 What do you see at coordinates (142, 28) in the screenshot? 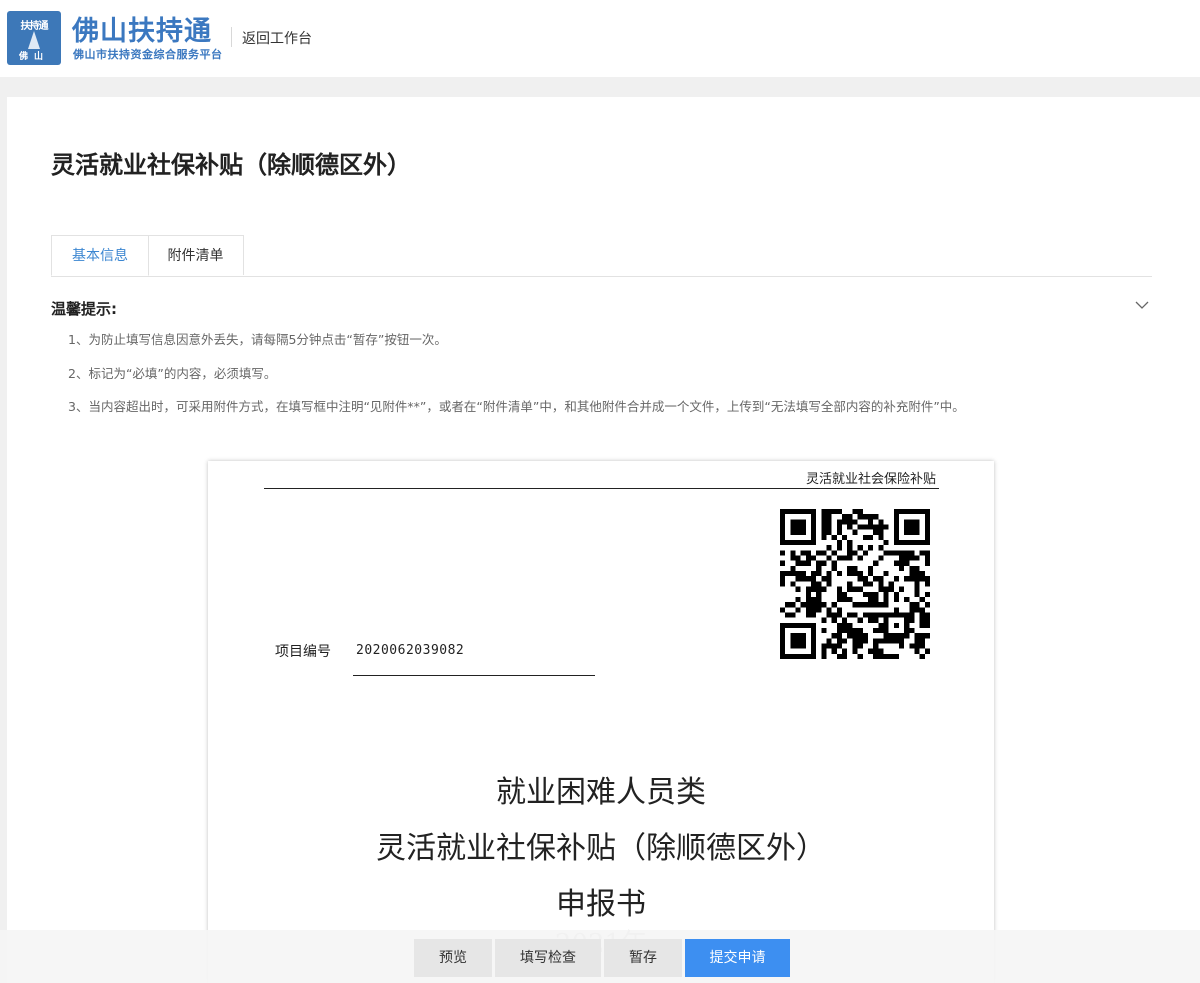
I see `brand-title: 佛山扶持通` at bounding box center [142, 28].